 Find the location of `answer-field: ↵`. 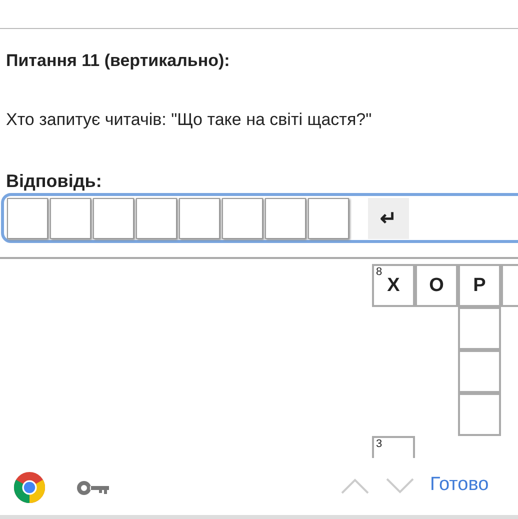

answer-field: ↵ is located at coordinates (259, 218).